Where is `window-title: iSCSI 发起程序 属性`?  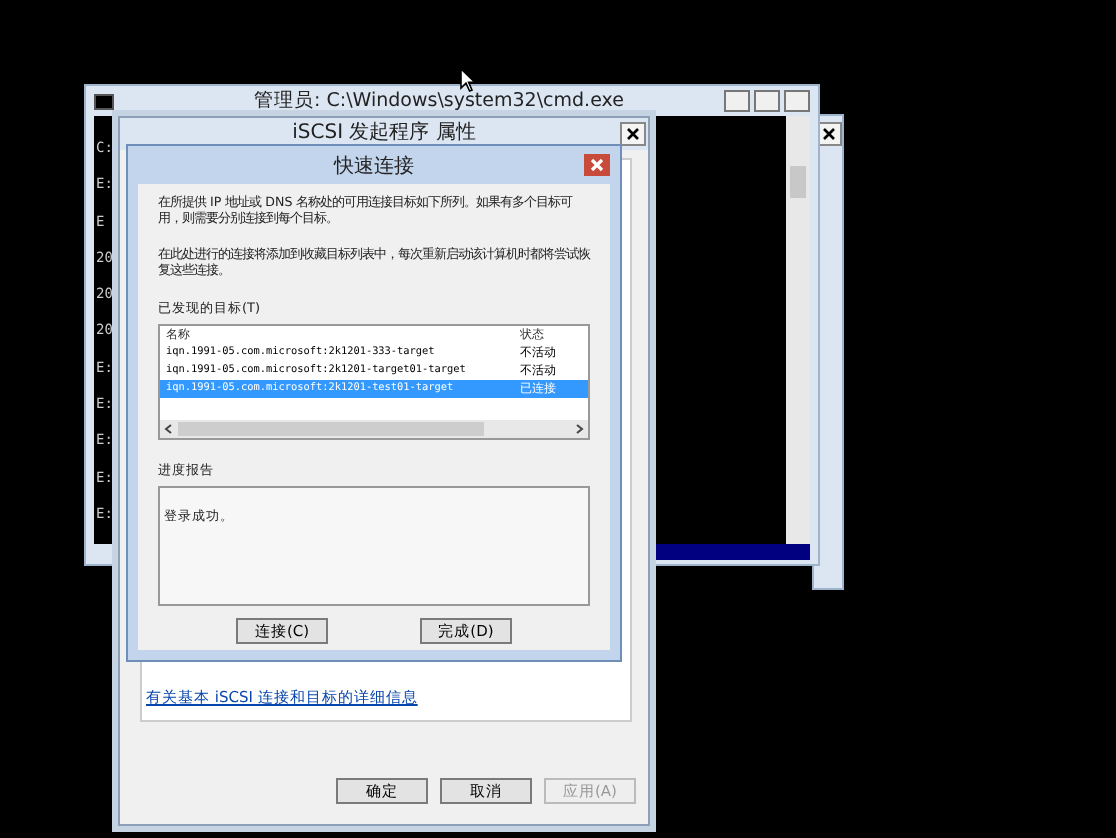
window-title: iSCSI 发起程序 属性 is located at coordinates (384, 133).